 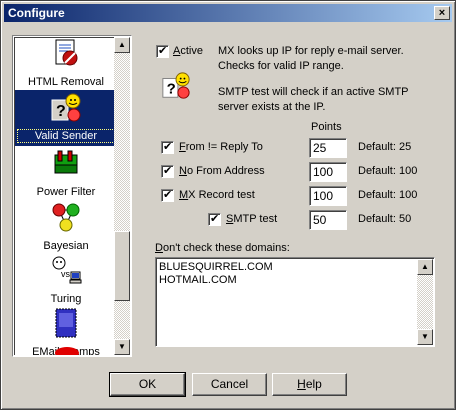 What do you see at coordinates (385, 219) in the screenshot?
I see `smtp-test-default: Default: 50` at bounding box center [385, 219].